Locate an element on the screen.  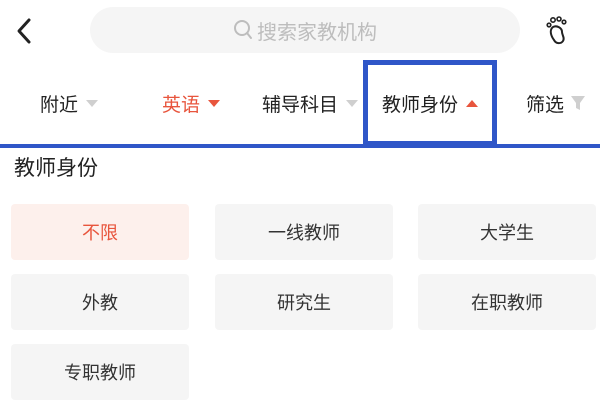
option-frontline-teacher: 一线教师 is located at coordinates (304, 232).